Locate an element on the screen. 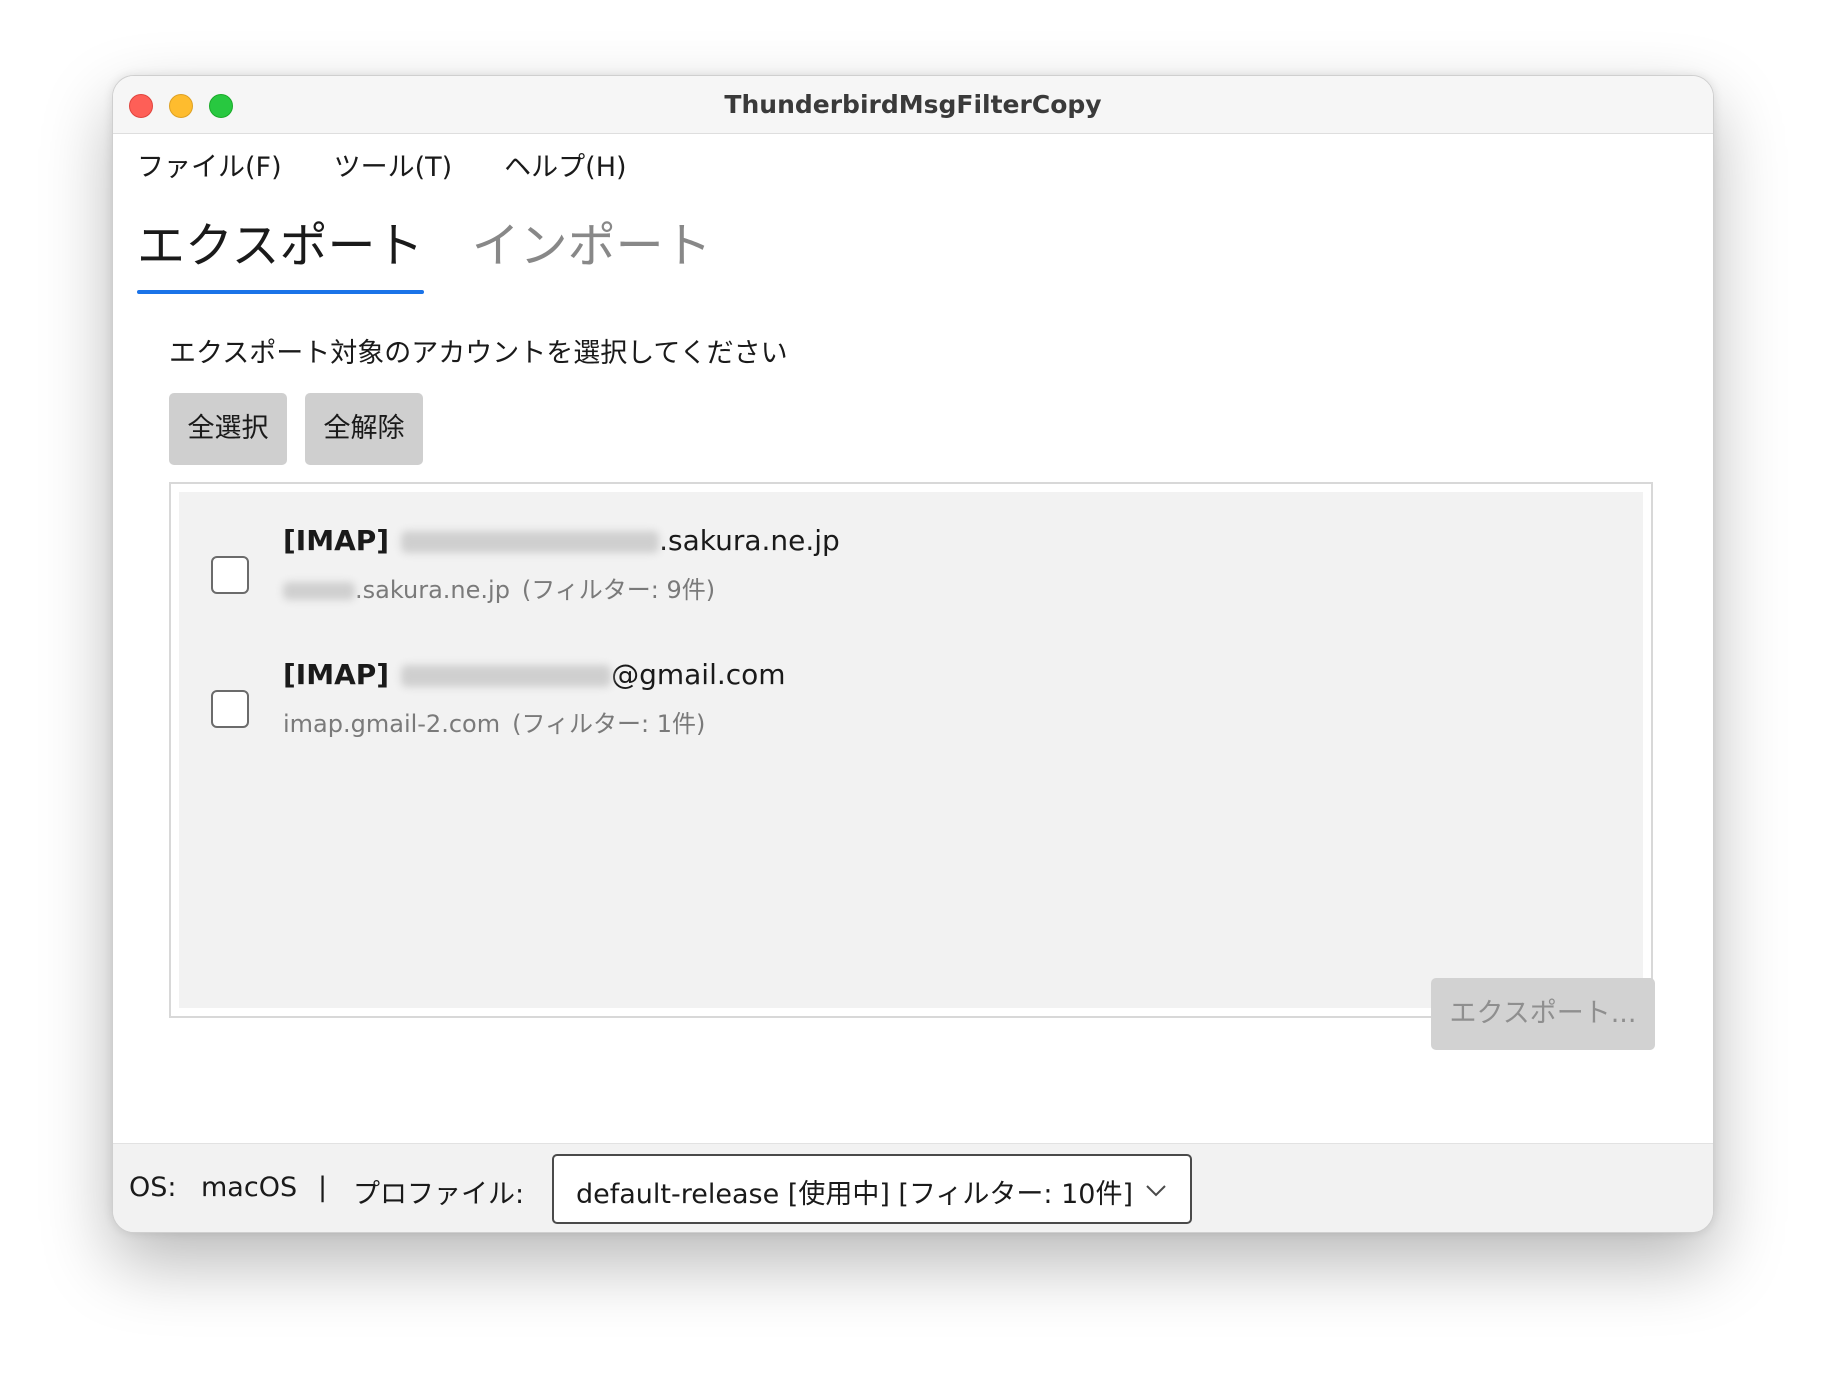 Image resolution: width=1824 pixels, height=1380 pixels. account-filter-count: (フィルター: 9件) is located at coordinates (618, 590).